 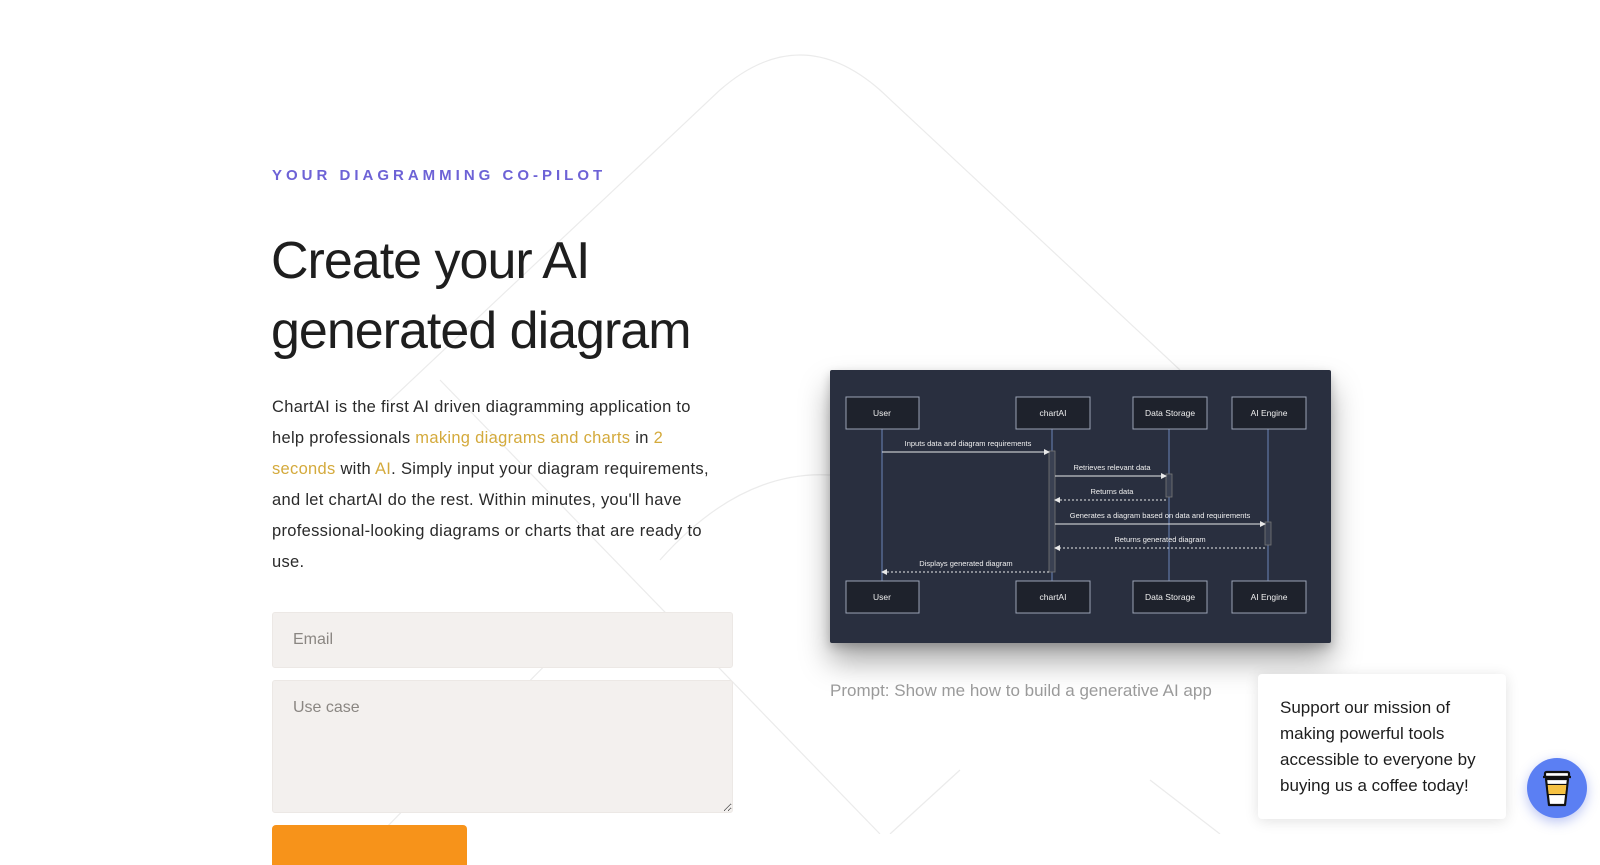 What do you see at coordinates (355, 469) in the screenshot?
I see `intro-text-3: with` at bounding box center [355, 469].